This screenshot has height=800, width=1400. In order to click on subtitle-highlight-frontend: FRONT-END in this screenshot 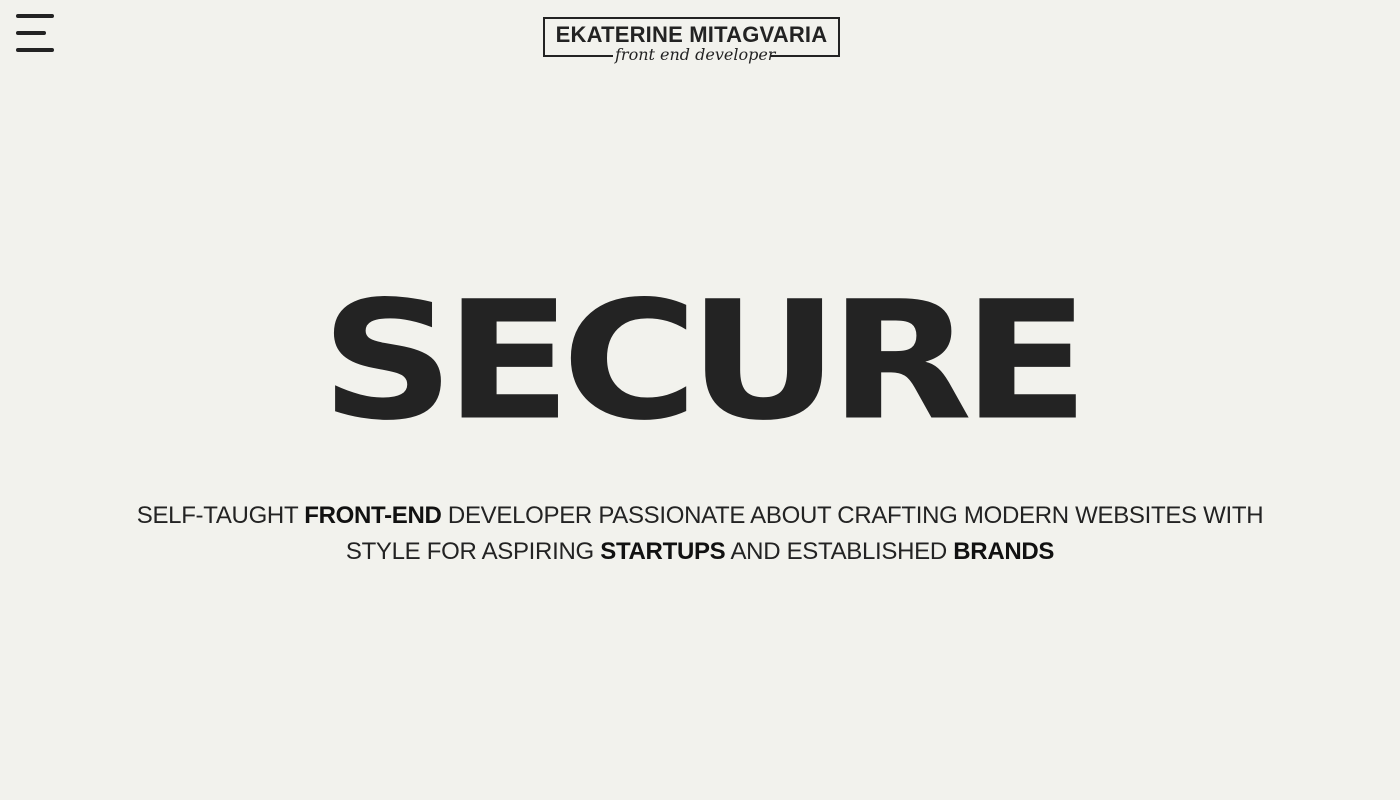, I will do `click(373, 515)`.